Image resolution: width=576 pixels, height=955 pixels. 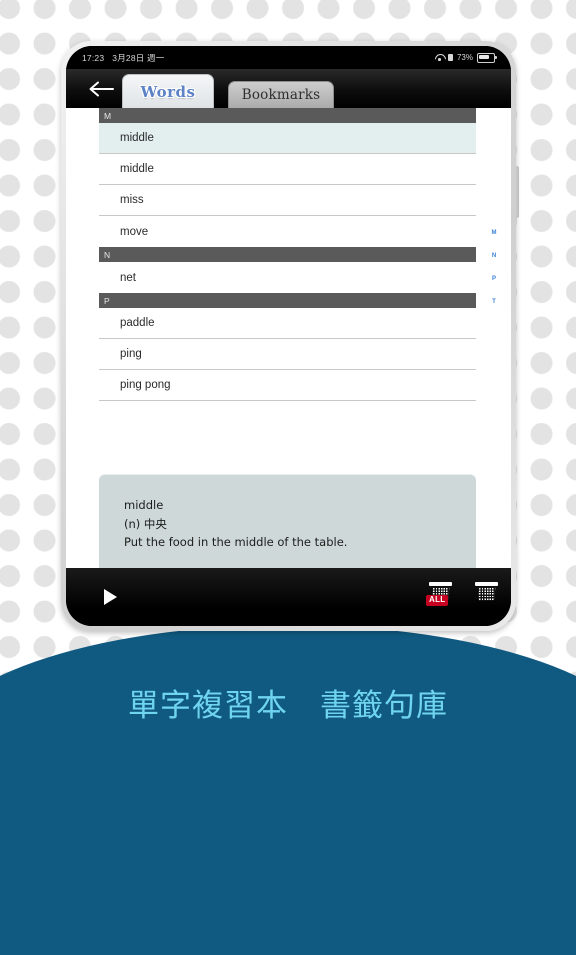 I want to click on definition-meaning: (n) 中央, so click(x=145, y=523).